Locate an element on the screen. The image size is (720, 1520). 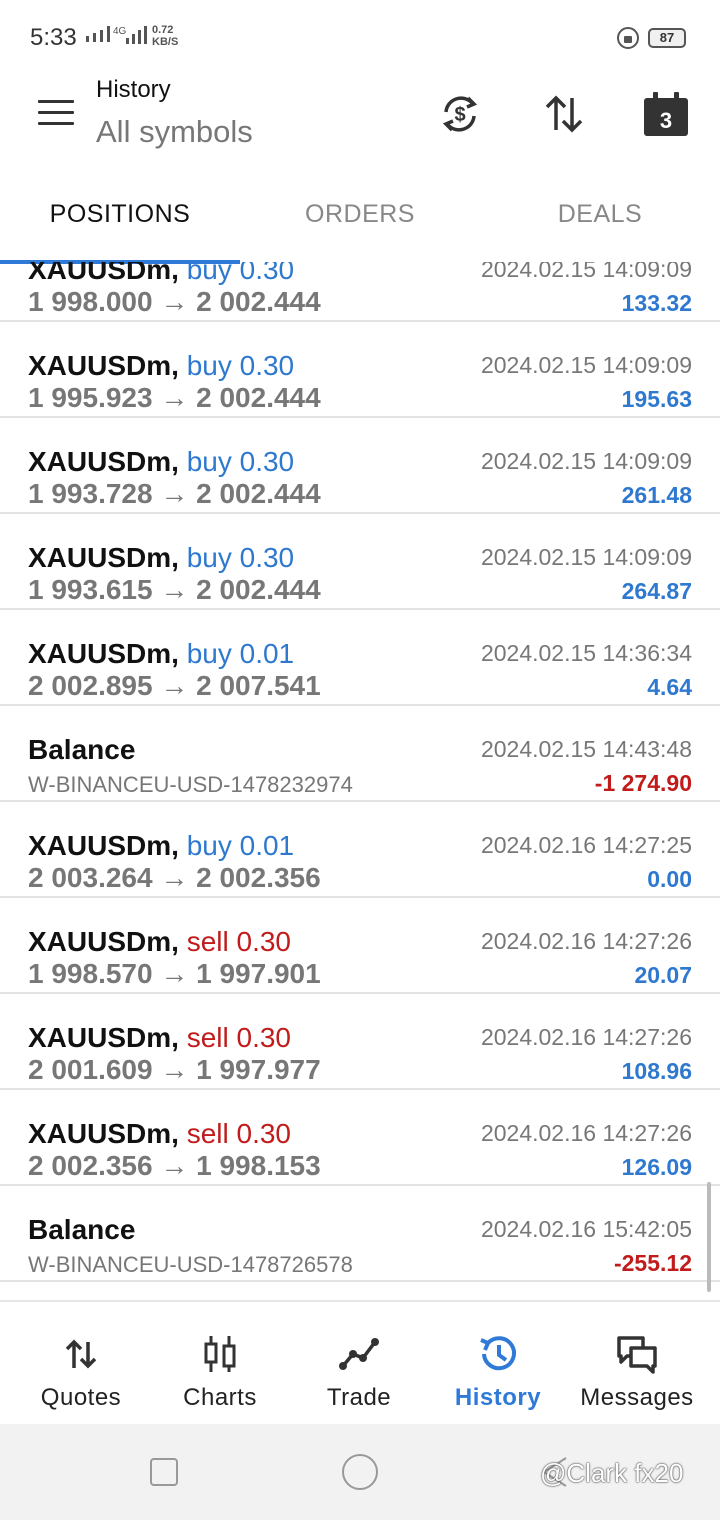
quotes-arrows-icon is located at coordinates (81, 1354).